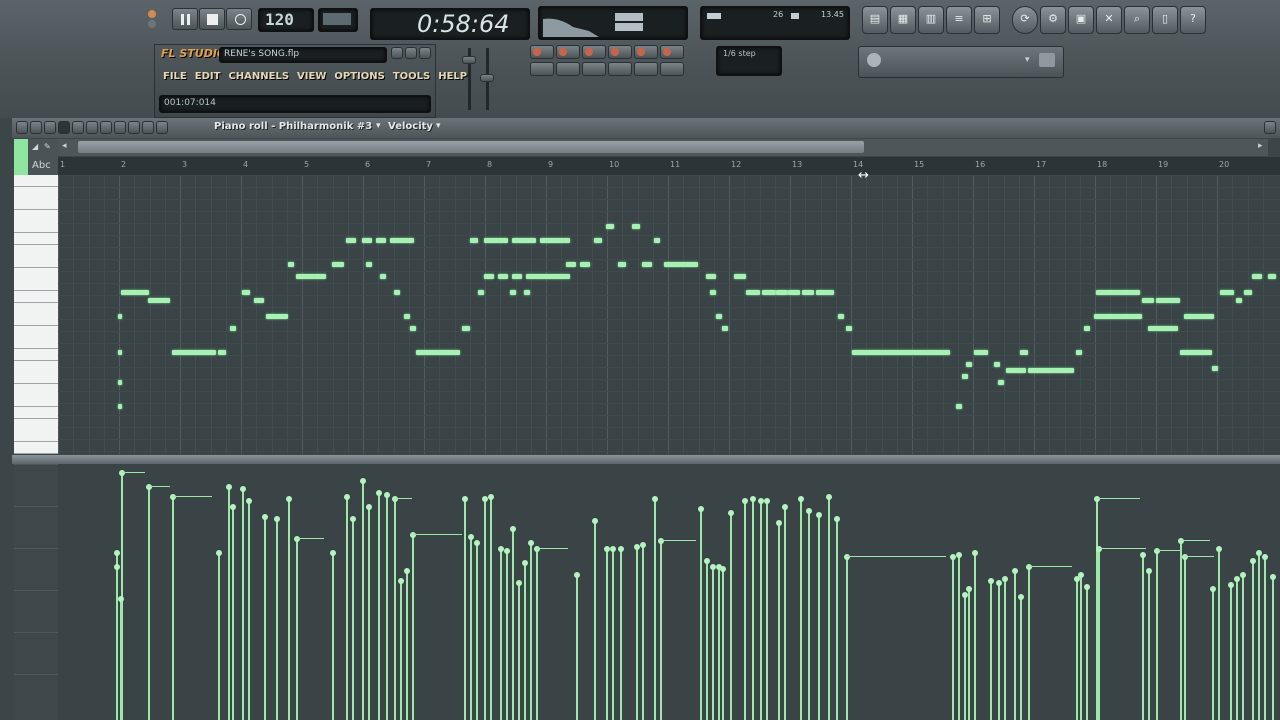  Describe the element at coordinates (152, 19) in the screenshot. I see `pattern-song-switch` at that location.